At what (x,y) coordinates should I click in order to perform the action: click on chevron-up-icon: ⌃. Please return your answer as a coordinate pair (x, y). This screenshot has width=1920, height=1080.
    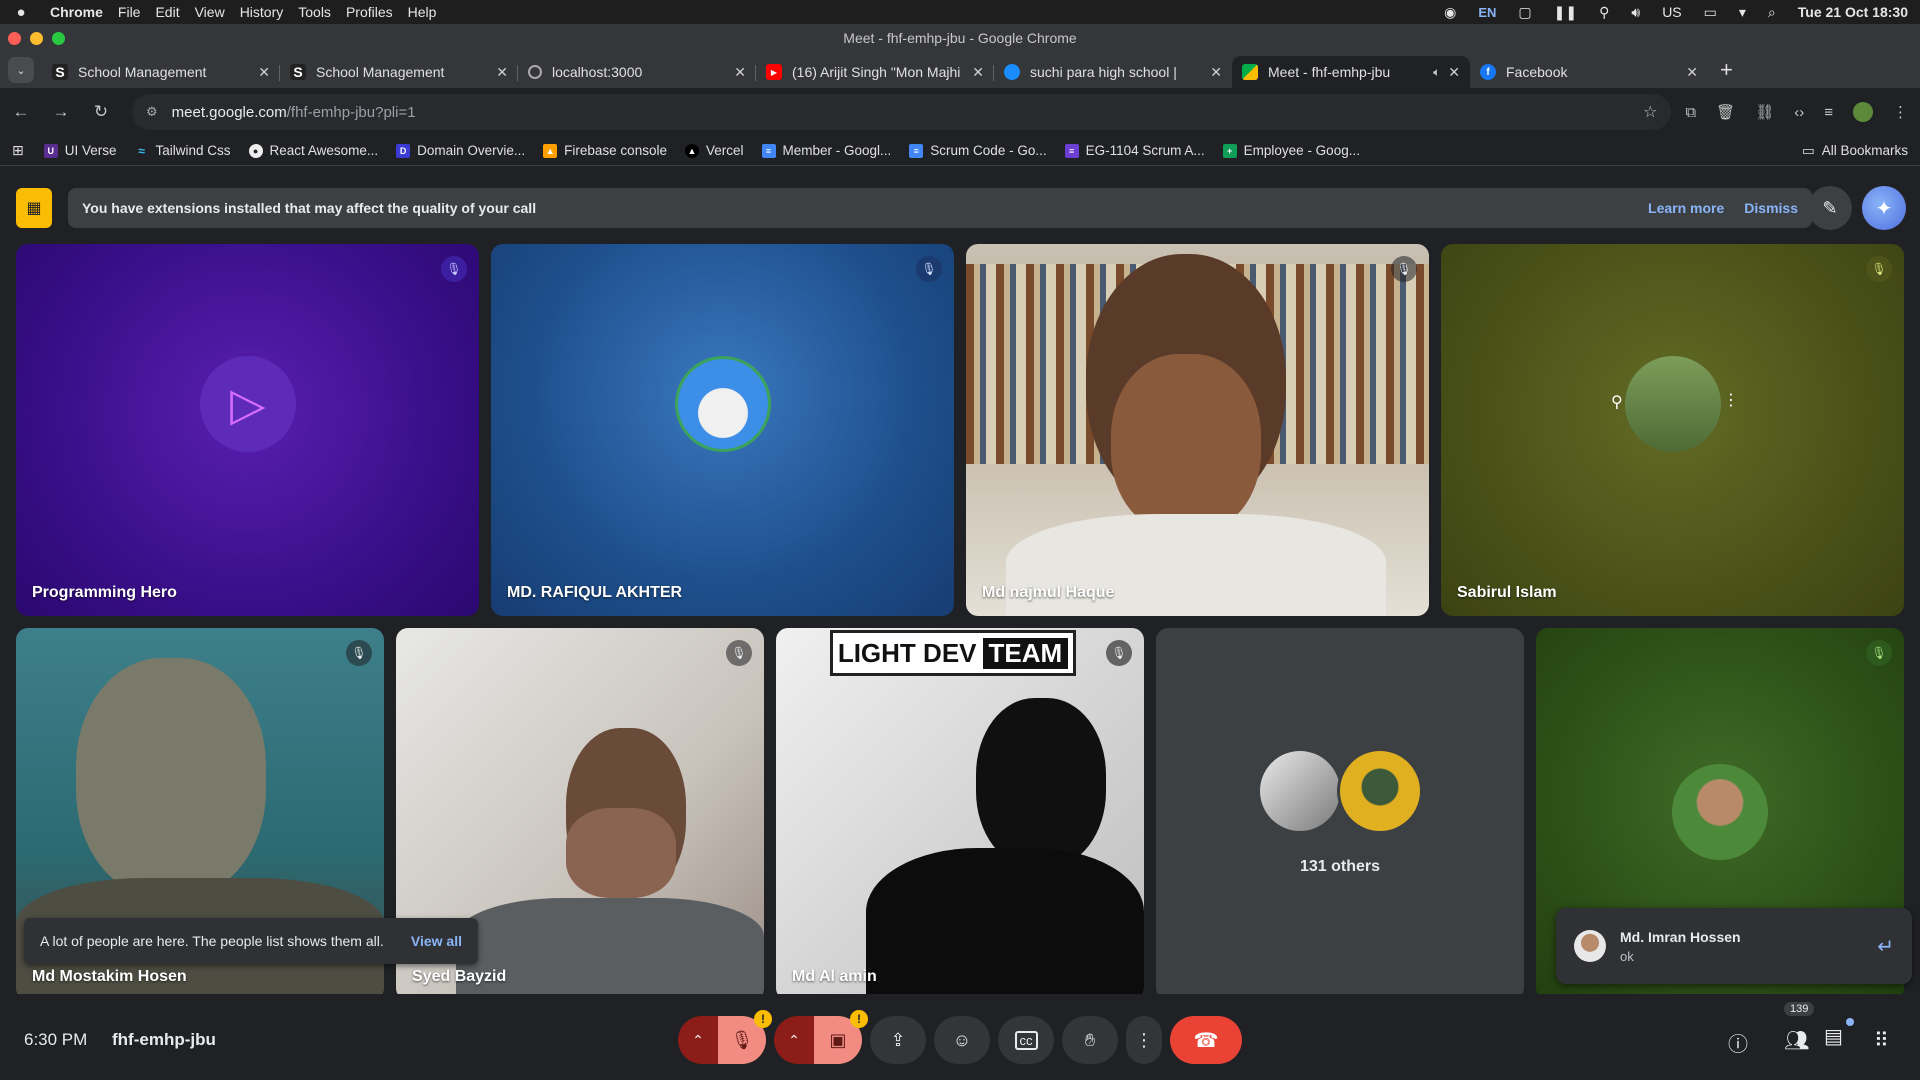
    Looking at the image, I should click on (794, 1039).